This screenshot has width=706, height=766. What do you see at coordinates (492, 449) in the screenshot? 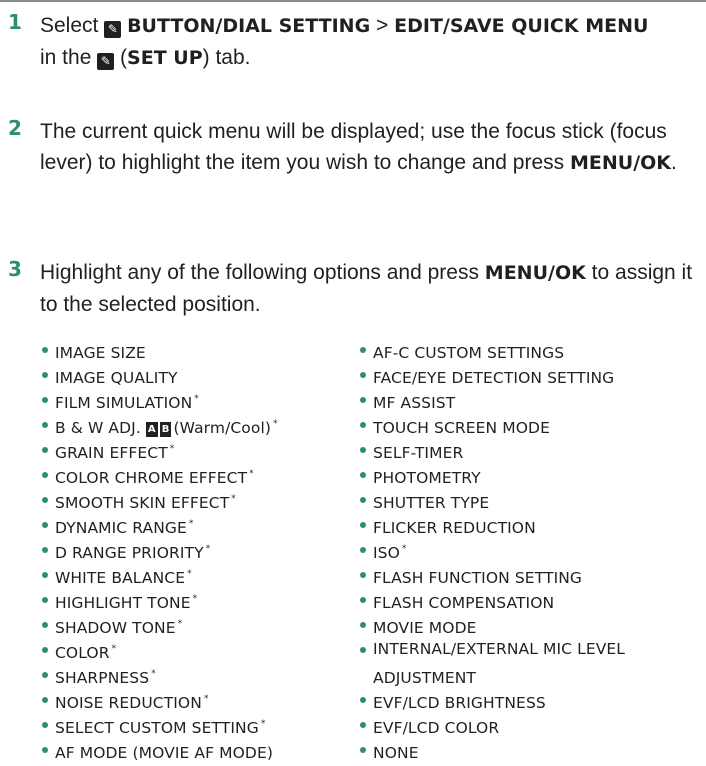
I see `list-item: SELF-TIMER` at bounding box center [492, 449].